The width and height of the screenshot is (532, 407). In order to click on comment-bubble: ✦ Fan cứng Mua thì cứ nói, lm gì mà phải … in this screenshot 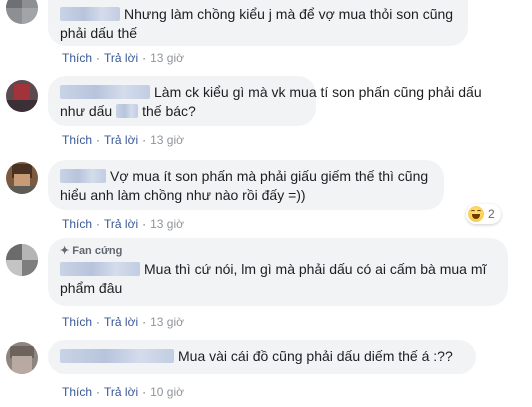, I will do `click(278, 272)`.